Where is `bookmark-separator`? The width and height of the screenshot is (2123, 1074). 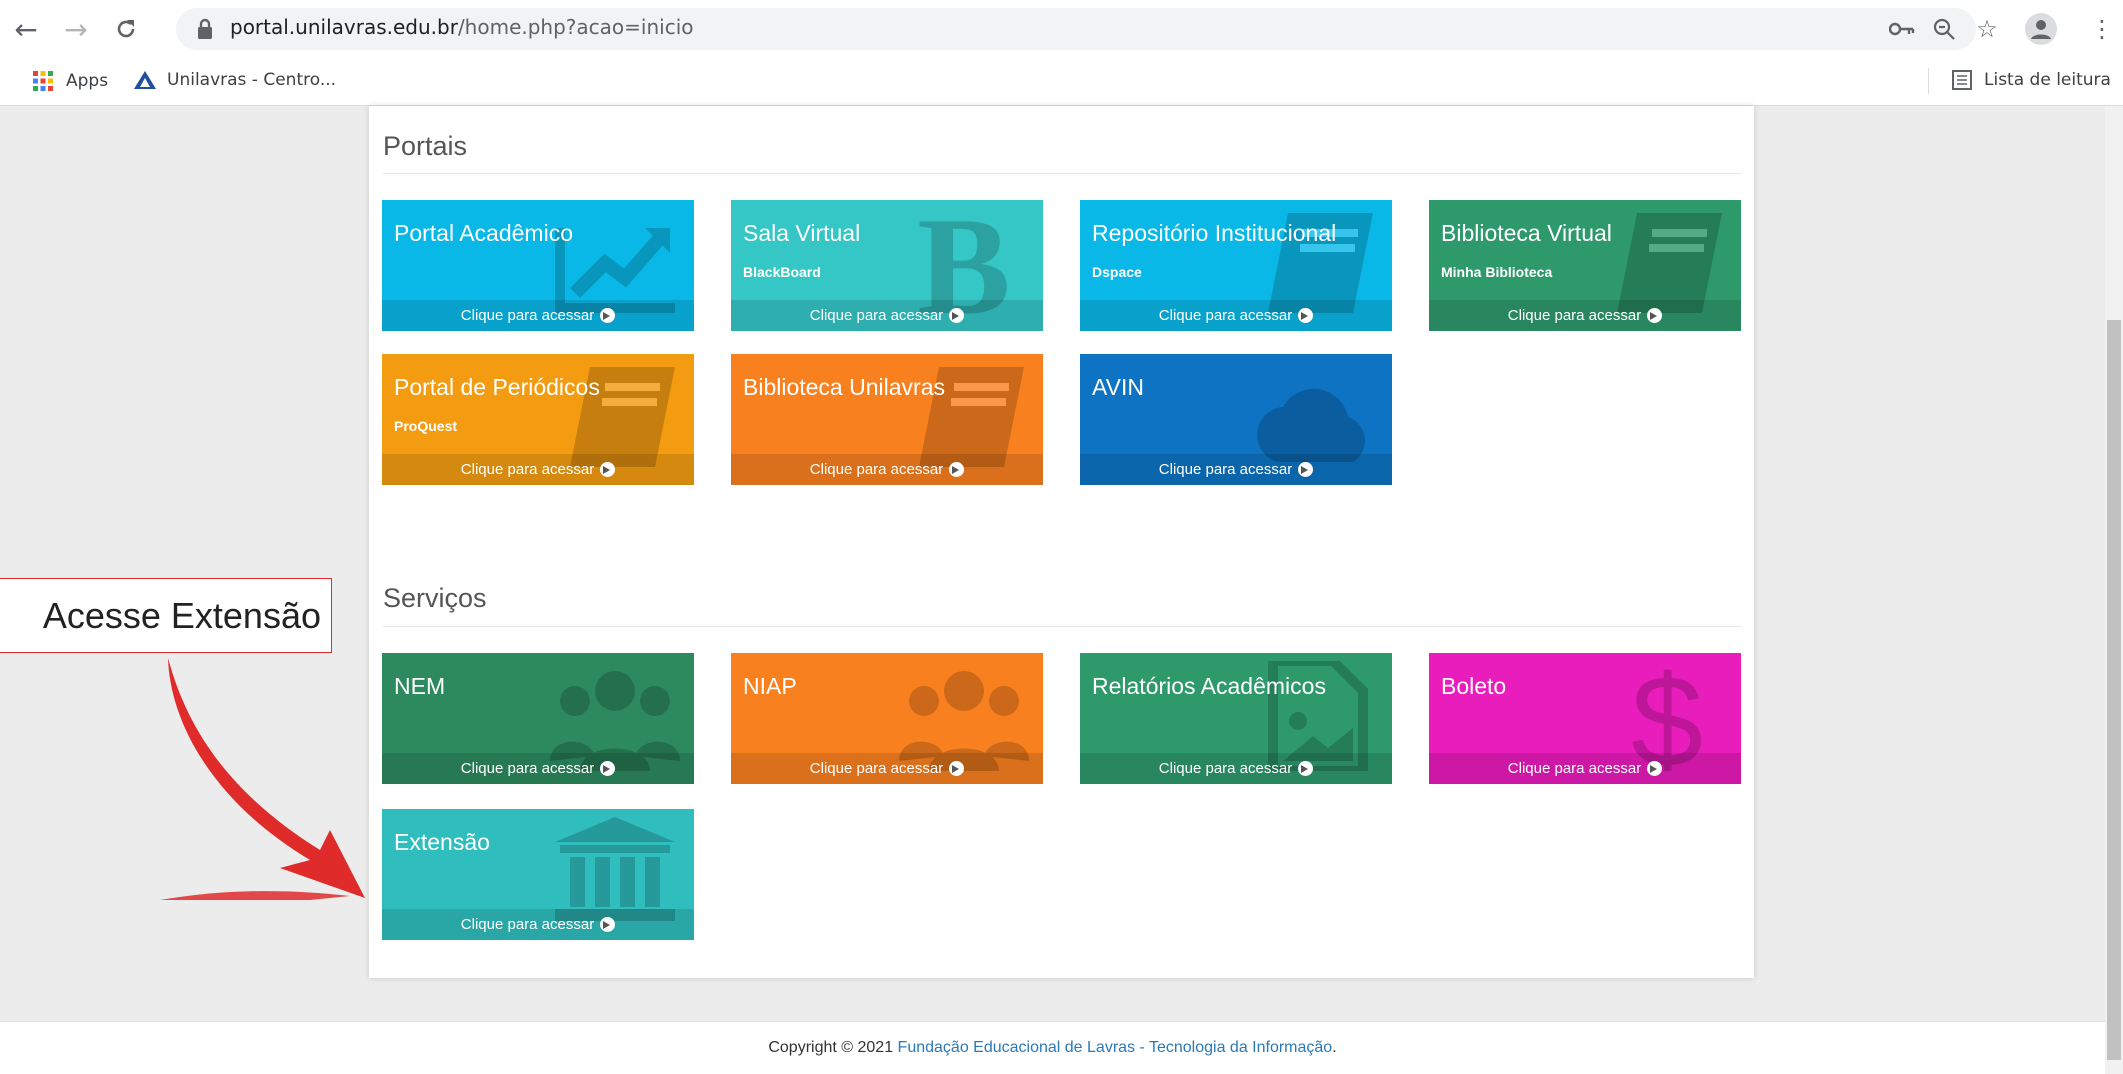 bookmark-separator is located at coordinates (1928, 81).